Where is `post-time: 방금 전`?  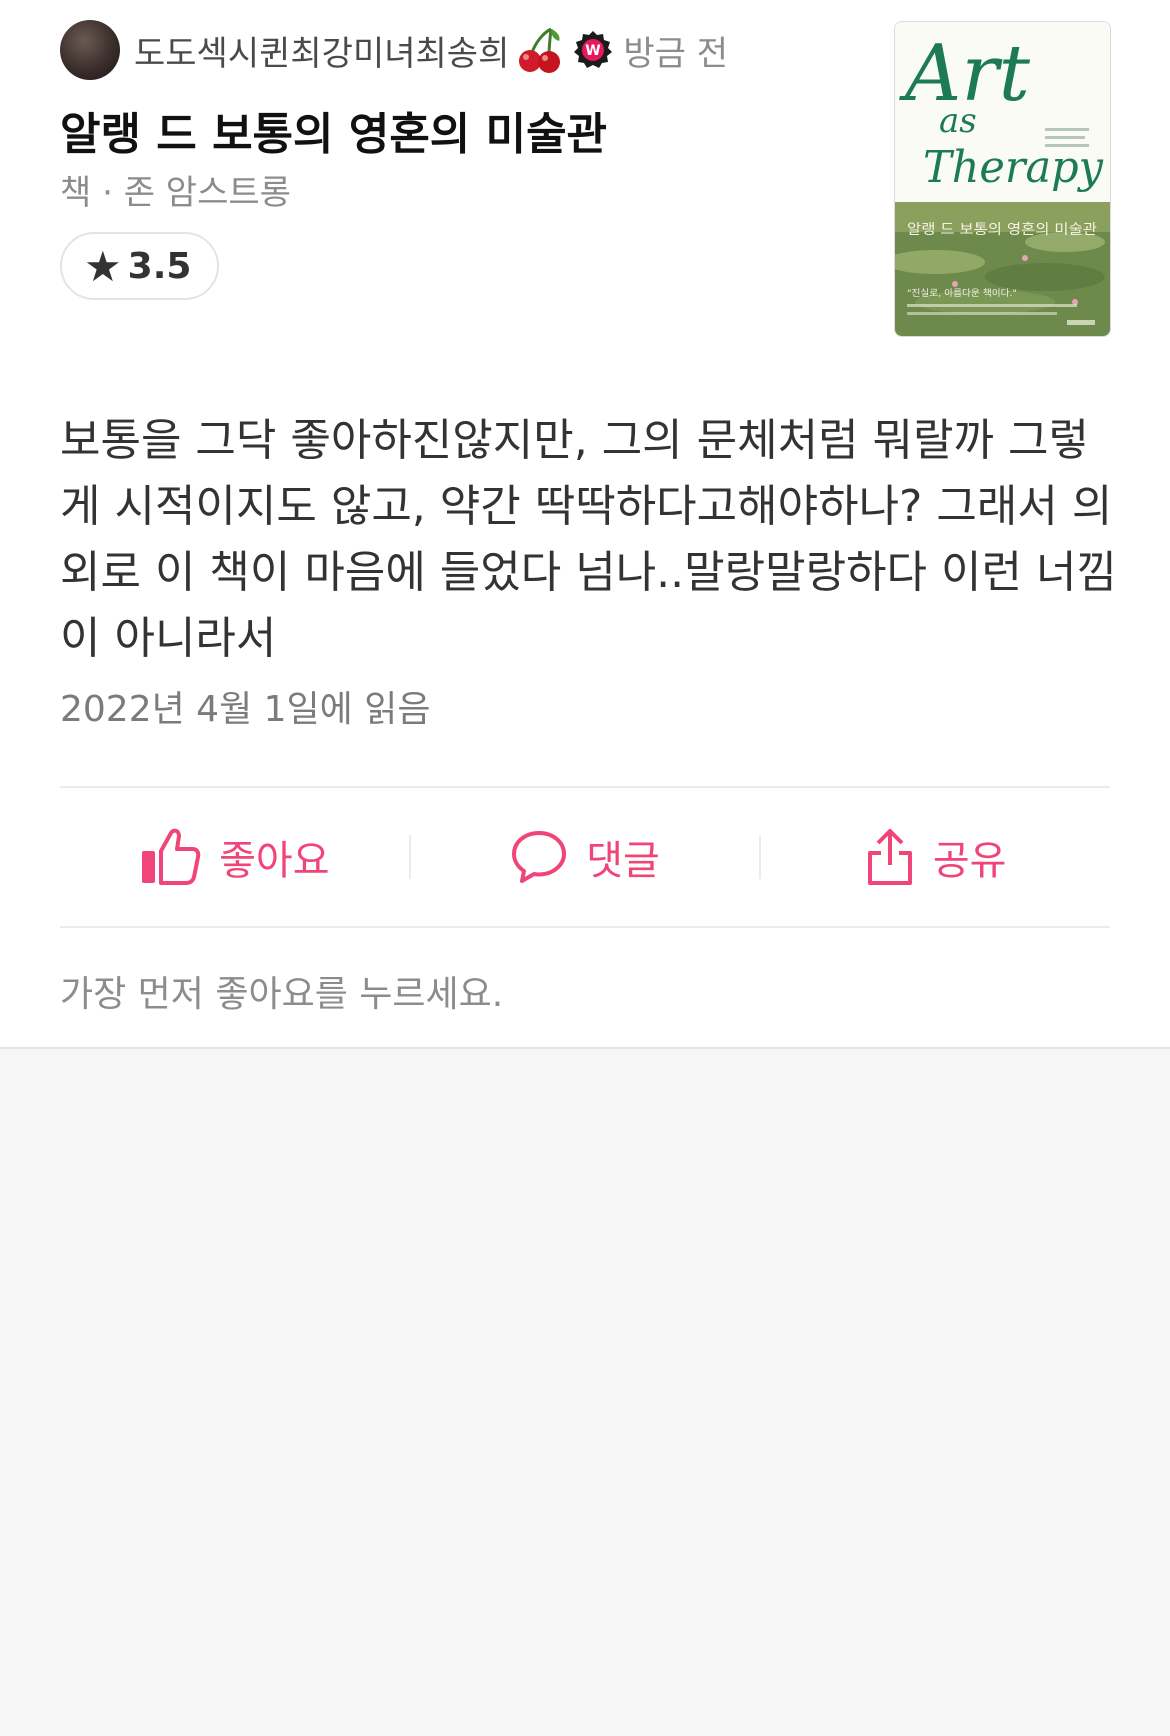 post-time: 방금 전 is located at coordinates (676, 53).